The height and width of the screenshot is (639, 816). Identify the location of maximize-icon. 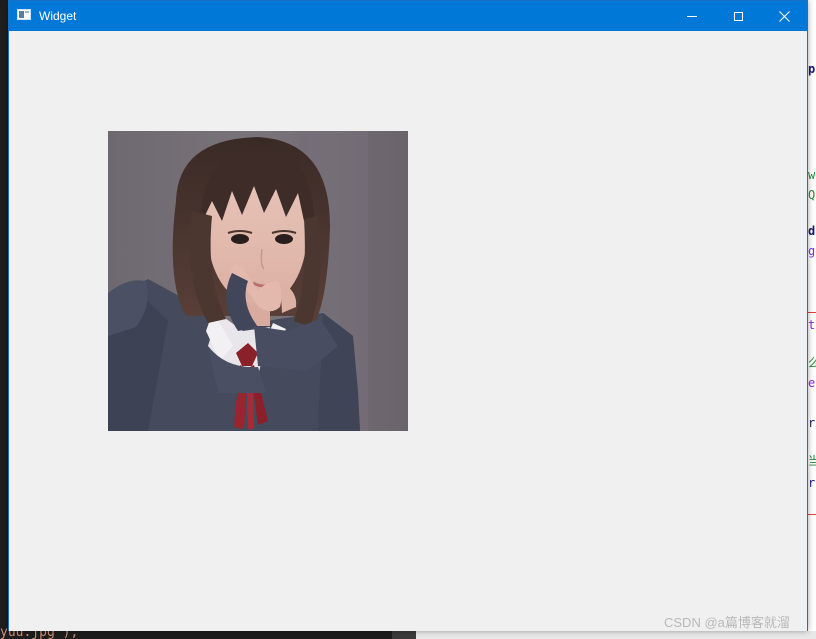
(738, 16).